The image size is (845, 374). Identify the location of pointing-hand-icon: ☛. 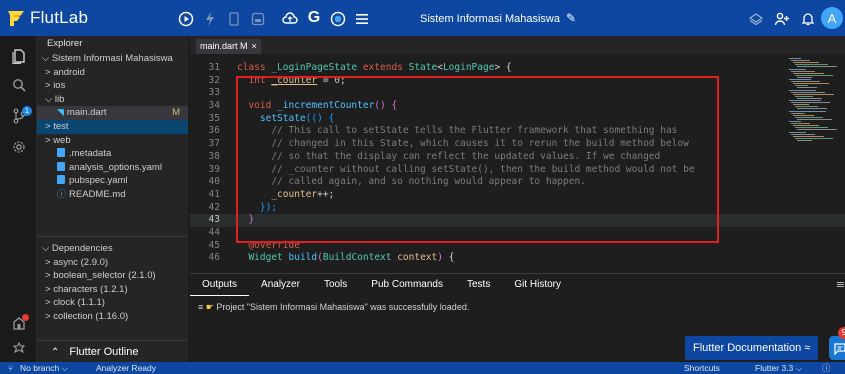
(211, 307).